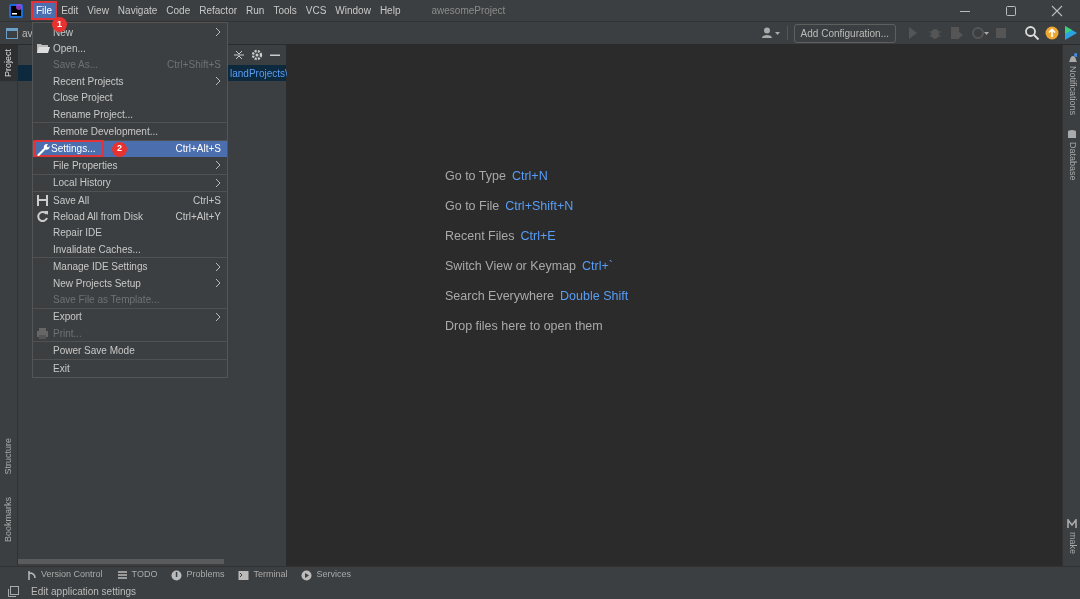  What do you see at coordinates (285, 10) in the screenshot?
I see `menu-bar-item: Tools` at bounding box center [285, 10].